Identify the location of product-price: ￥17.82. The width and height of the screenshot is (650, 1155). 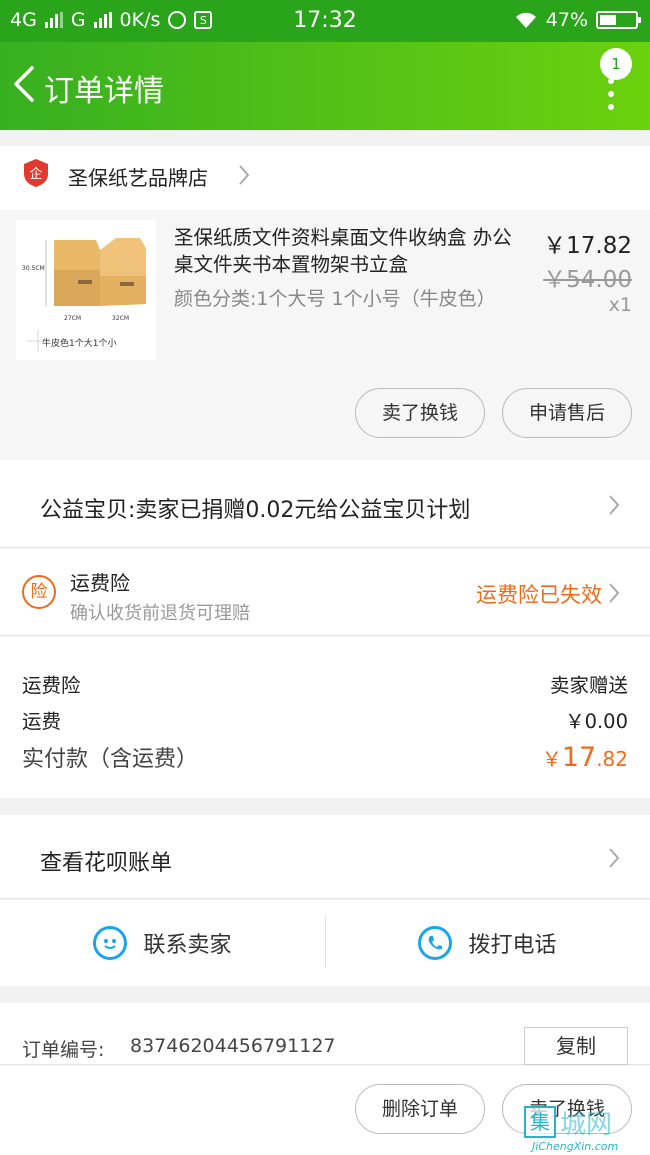
(587, 246).